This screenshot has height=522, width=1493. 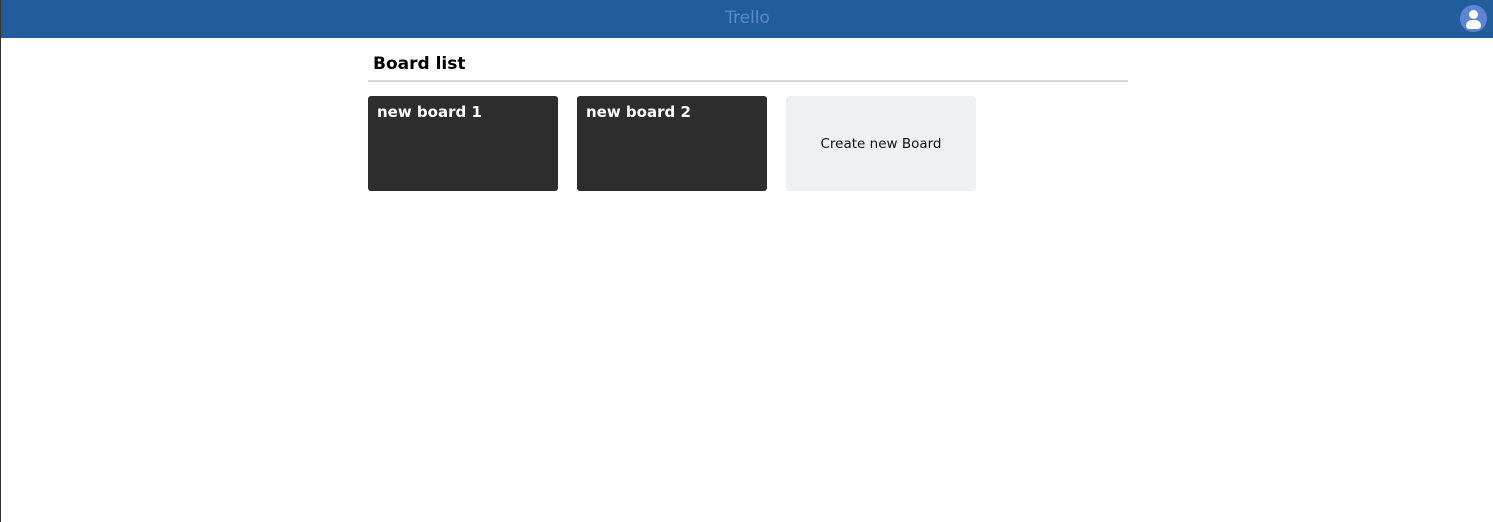 What do you see at coordinates (463, 143) in the screenshot?
I see `board-card: new board 1` at bounding box center [463, 143].